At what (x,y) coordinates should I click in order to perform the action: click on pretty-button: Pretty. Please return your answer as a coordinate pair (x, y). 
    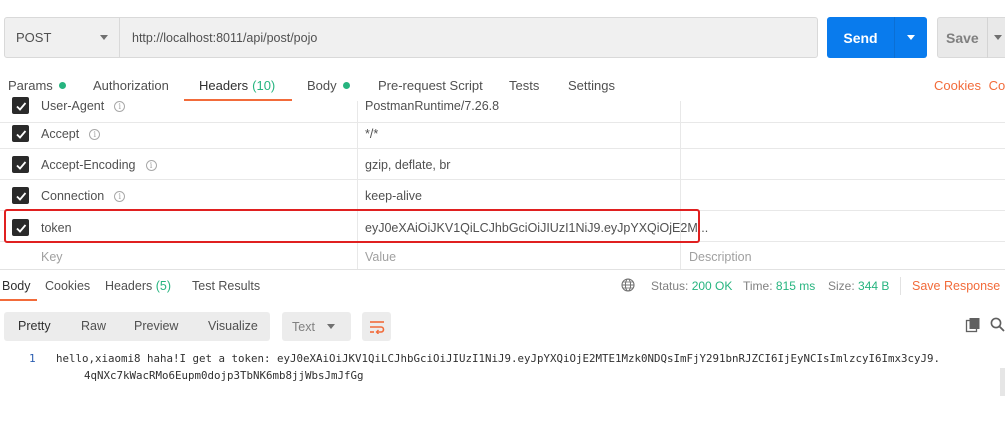
    Looking at the image, I should click on (34, 326).